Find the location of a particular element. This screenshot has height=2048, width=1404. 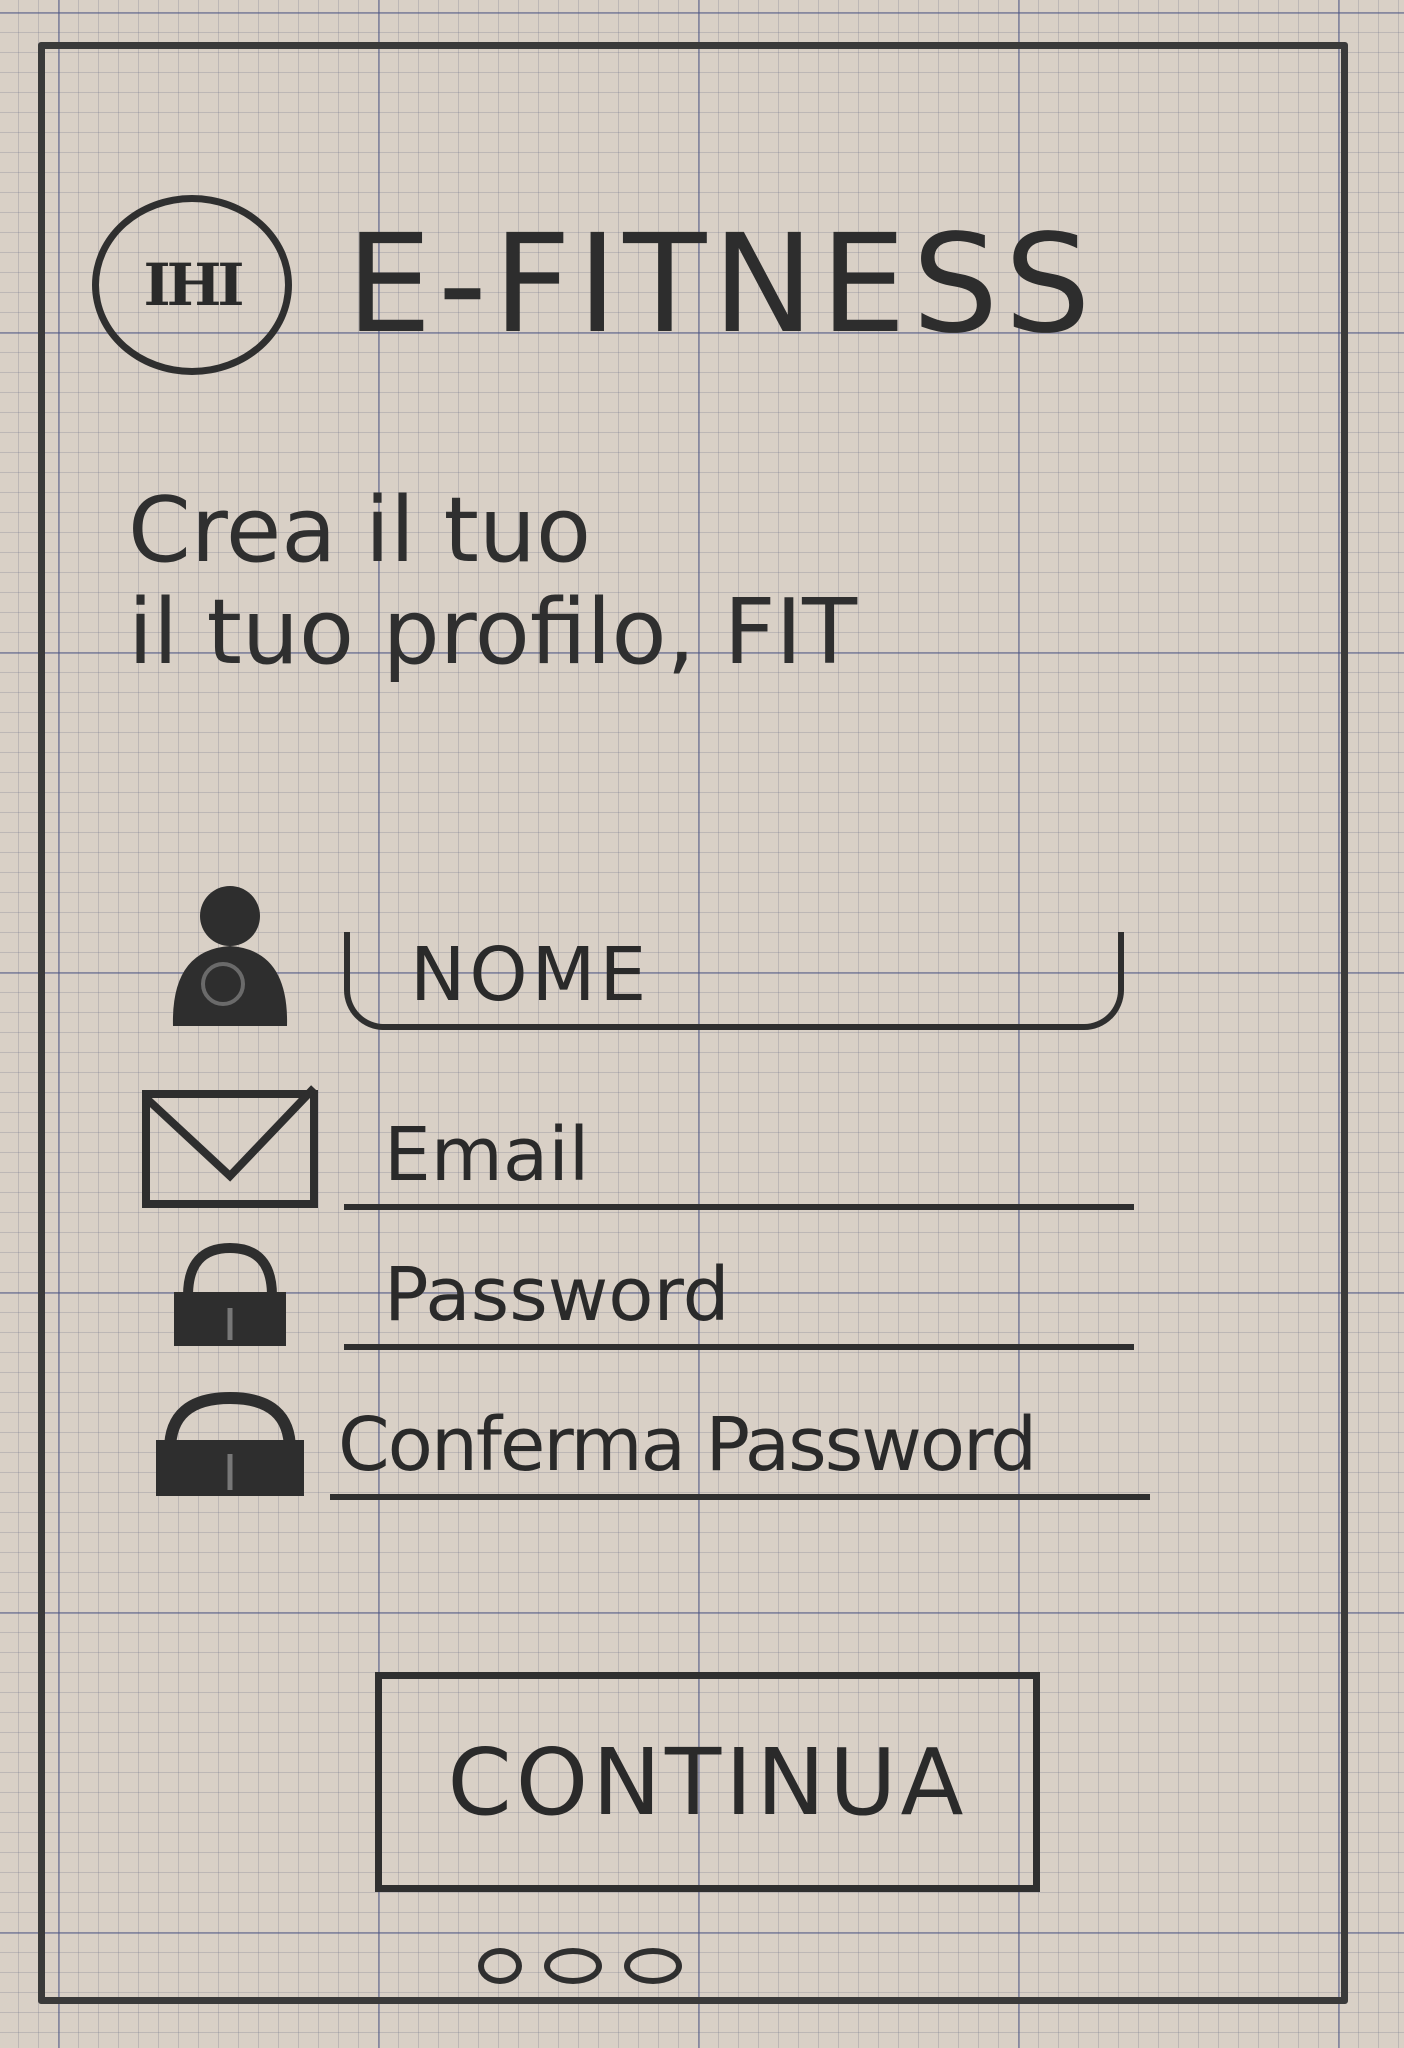

app-logo: IHI is located at coordinates (192, 285).